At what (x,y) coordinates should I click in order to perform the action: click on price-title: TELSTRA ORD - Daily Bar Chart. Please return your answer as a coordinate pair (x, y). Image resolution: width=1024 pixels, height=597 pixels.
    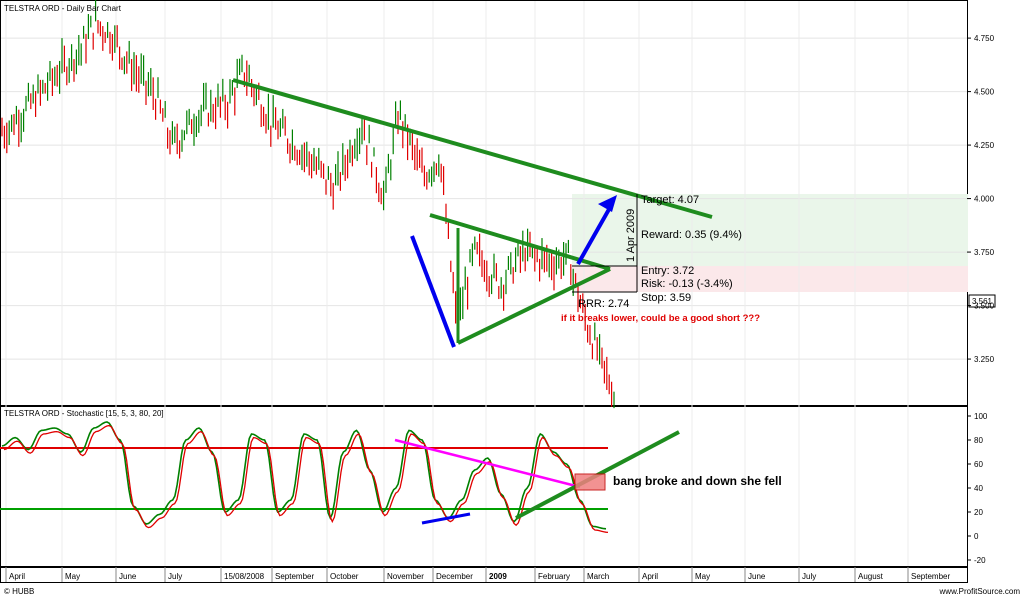
    Looking at the image, I should click on (63, 8).